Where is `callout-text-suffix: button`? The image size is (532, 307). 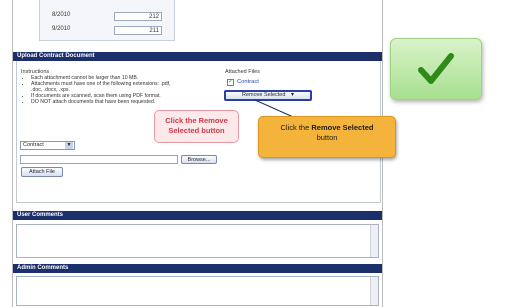
callout-text-suffix: button is located at coordinates (327, 137).